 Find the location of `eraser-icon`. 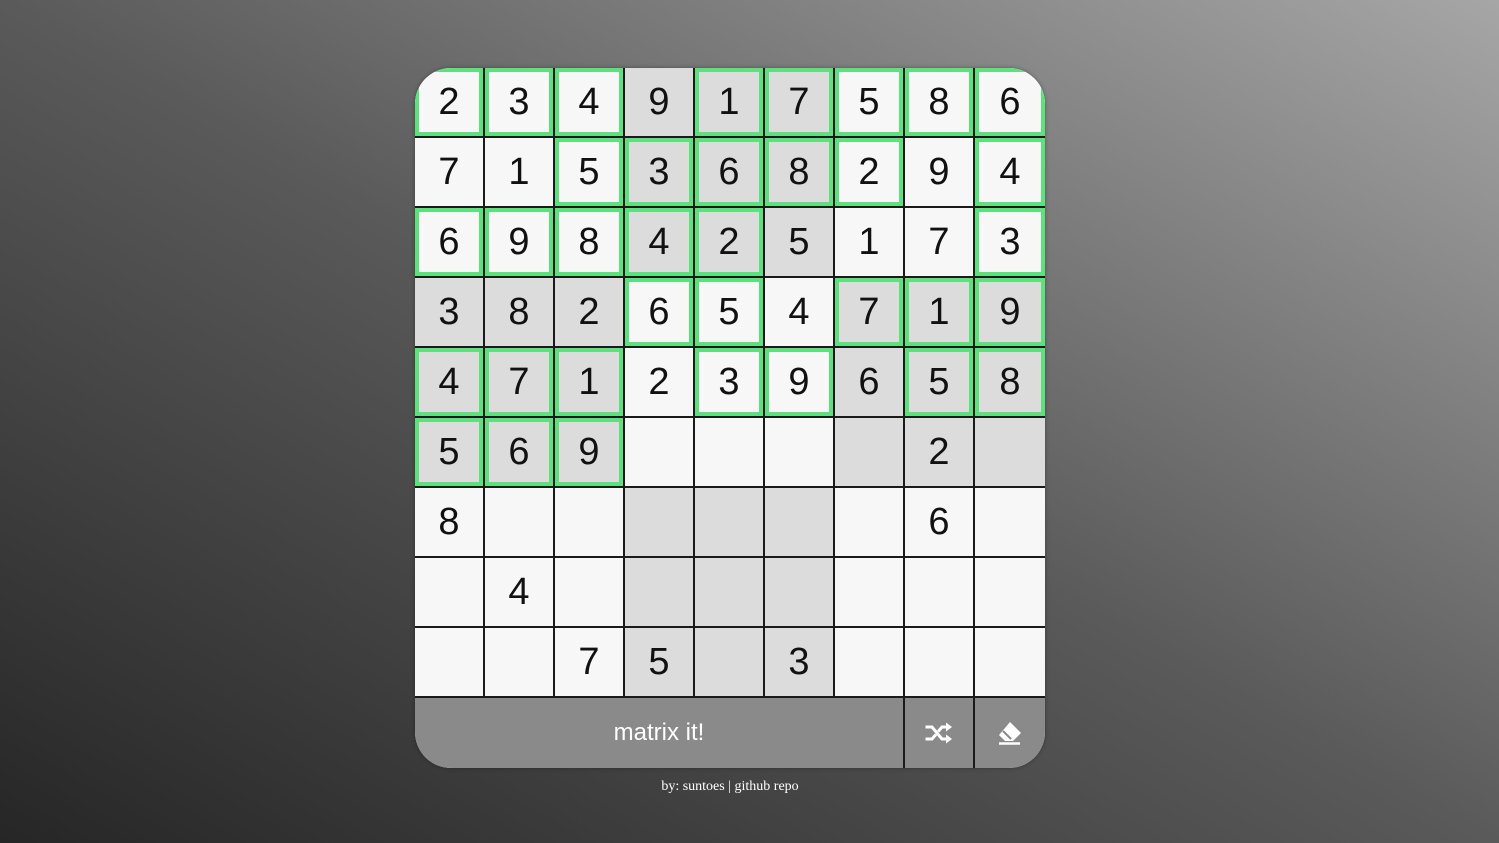

eraser-icon is located at coordinates (1010, 733).